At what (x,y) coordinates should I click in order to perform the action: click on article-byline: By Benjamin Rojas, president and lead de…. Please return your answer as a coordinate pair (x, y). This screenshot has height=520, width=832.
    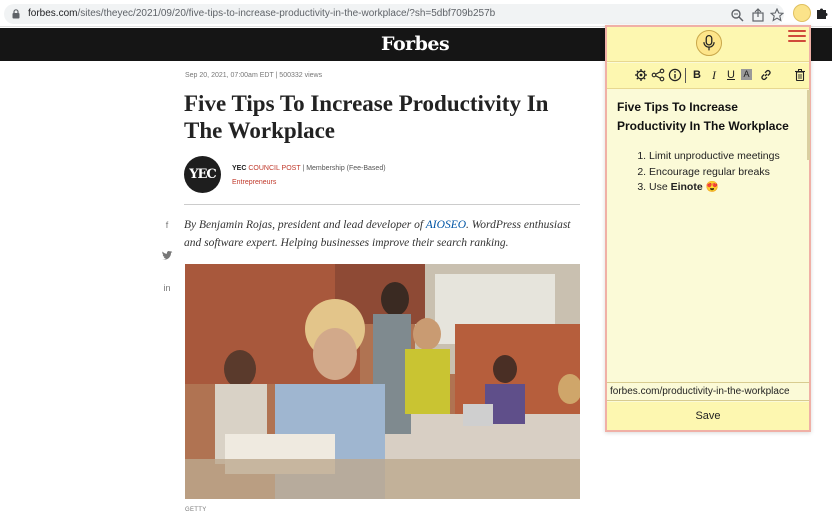
    Looking at the image, I should click on (382, 234).